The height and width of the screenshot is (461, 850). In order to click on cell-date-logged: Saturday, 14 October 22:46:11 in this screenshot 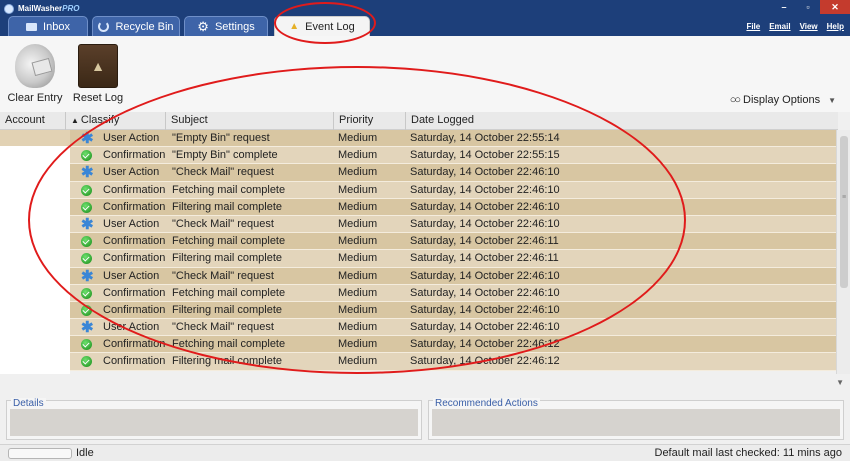, I will do `click(484, 258)`.